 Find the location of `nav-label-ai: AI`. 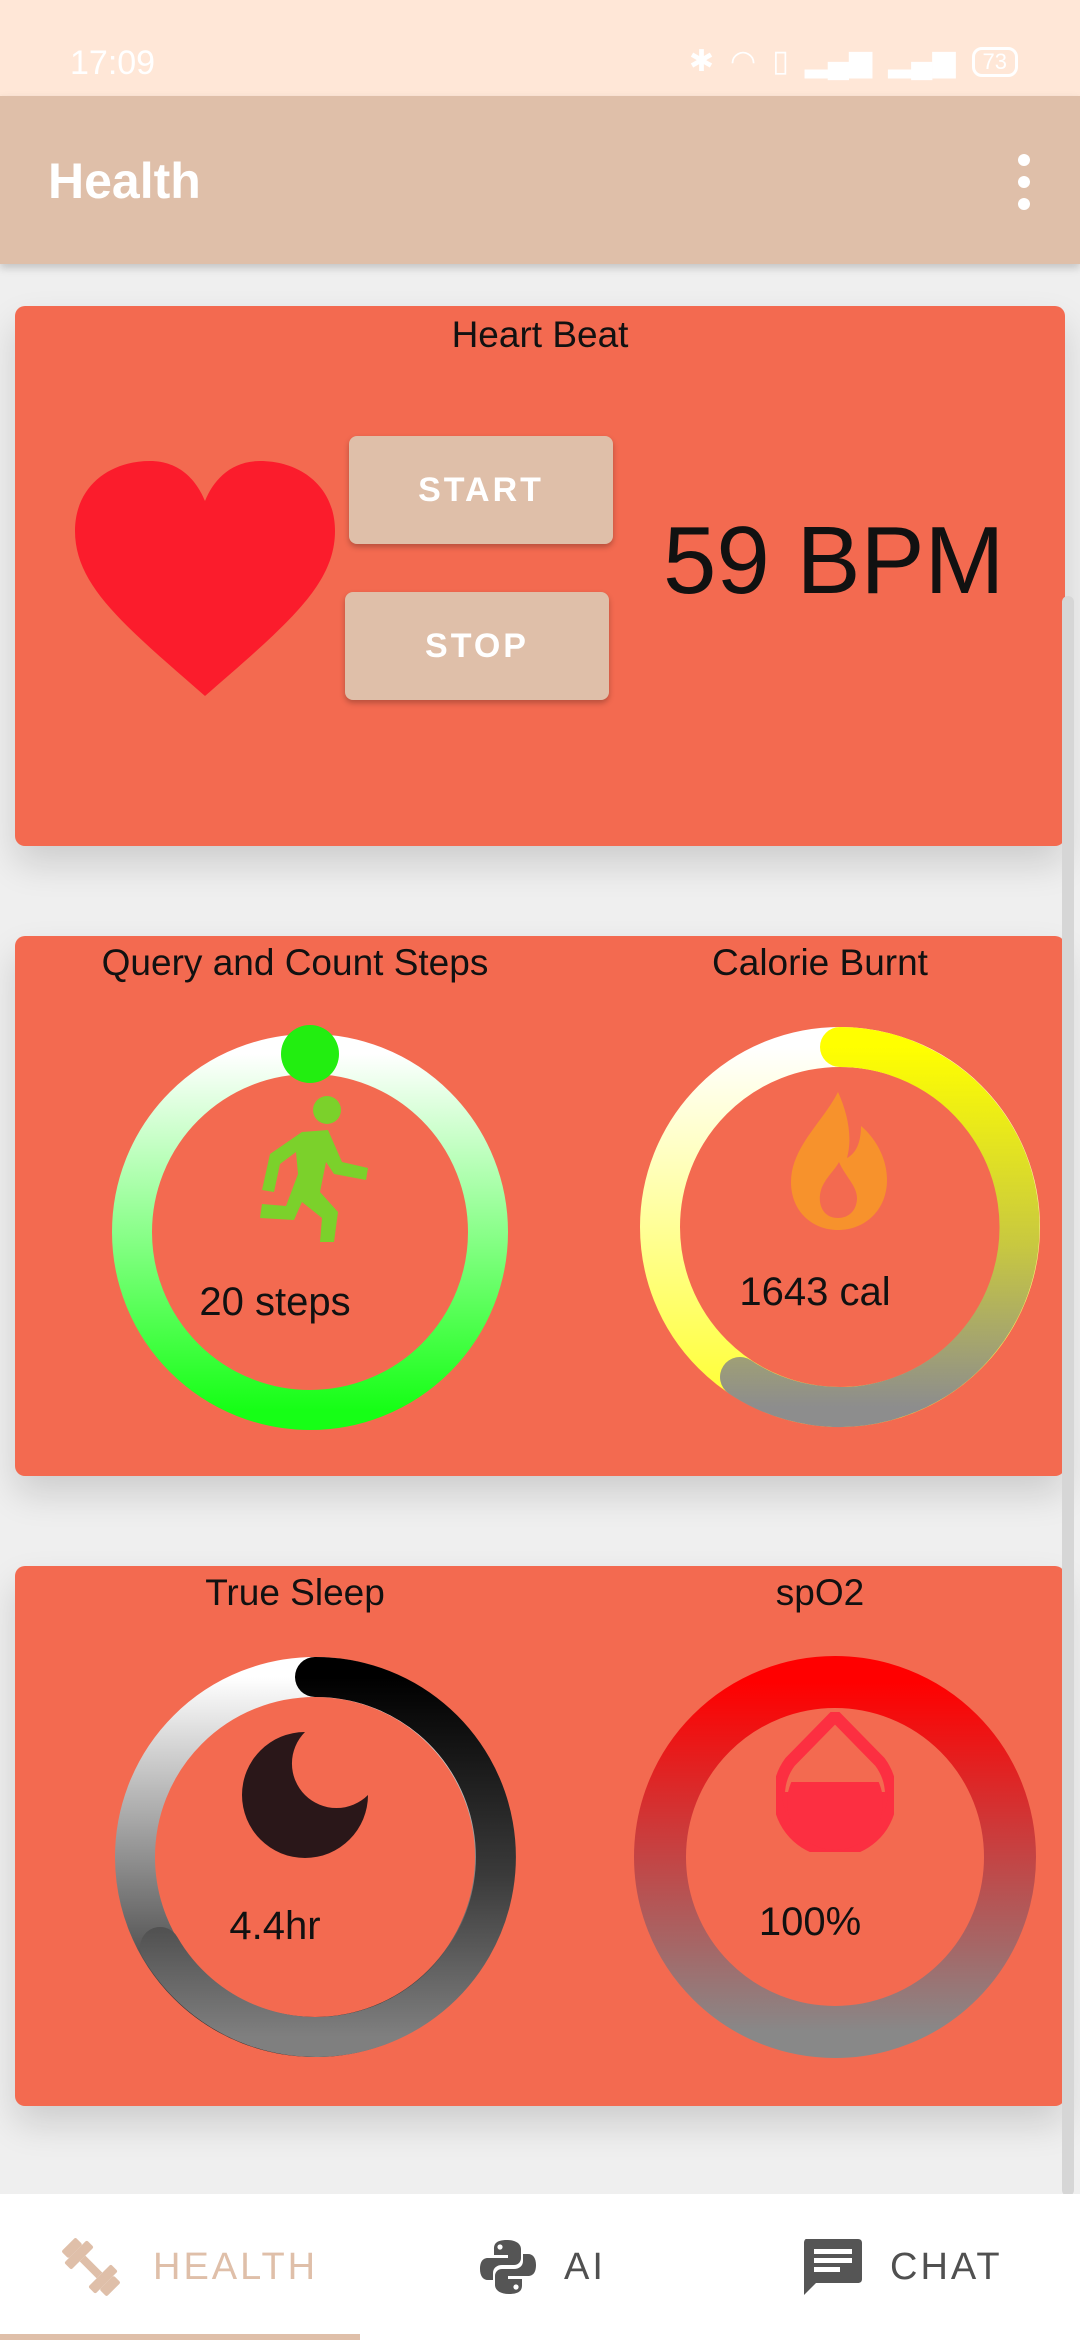

nav-label-ai: AI is located at coordinates (585, 2266).